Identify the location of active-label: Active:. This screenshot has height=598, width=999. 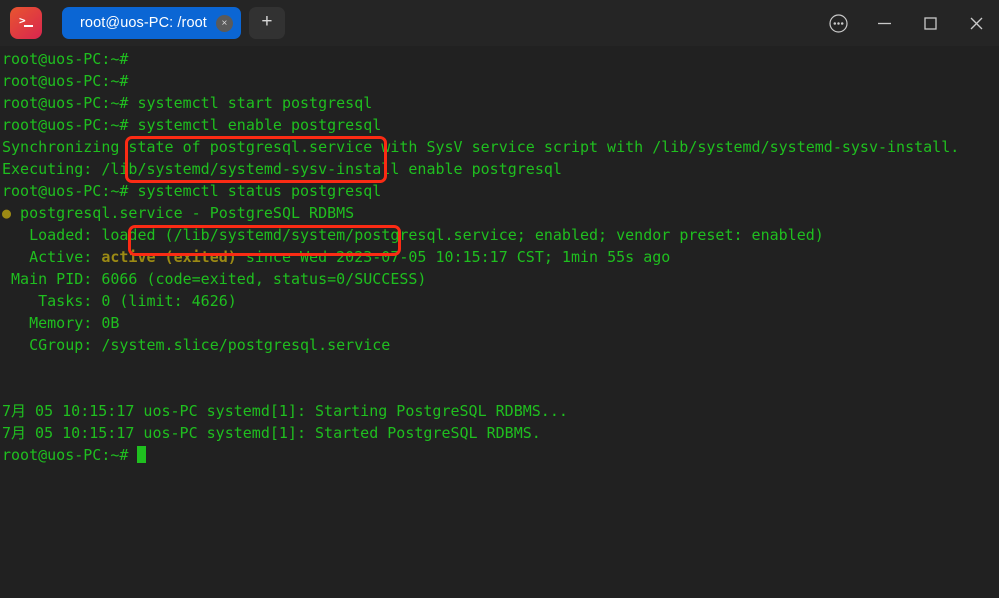
(52, 257).